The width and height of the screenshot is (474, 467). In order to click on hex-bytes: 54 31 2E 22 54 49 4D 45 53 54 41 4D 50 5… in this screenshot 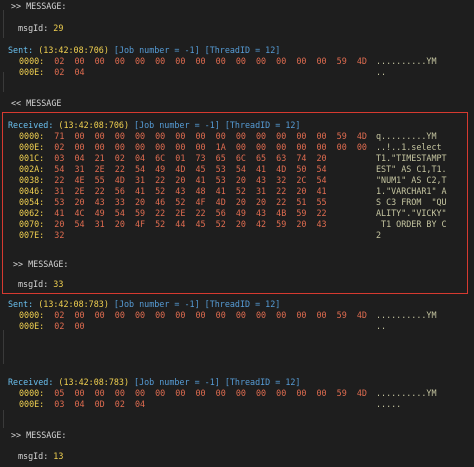, I will do `click(190, 169)`.